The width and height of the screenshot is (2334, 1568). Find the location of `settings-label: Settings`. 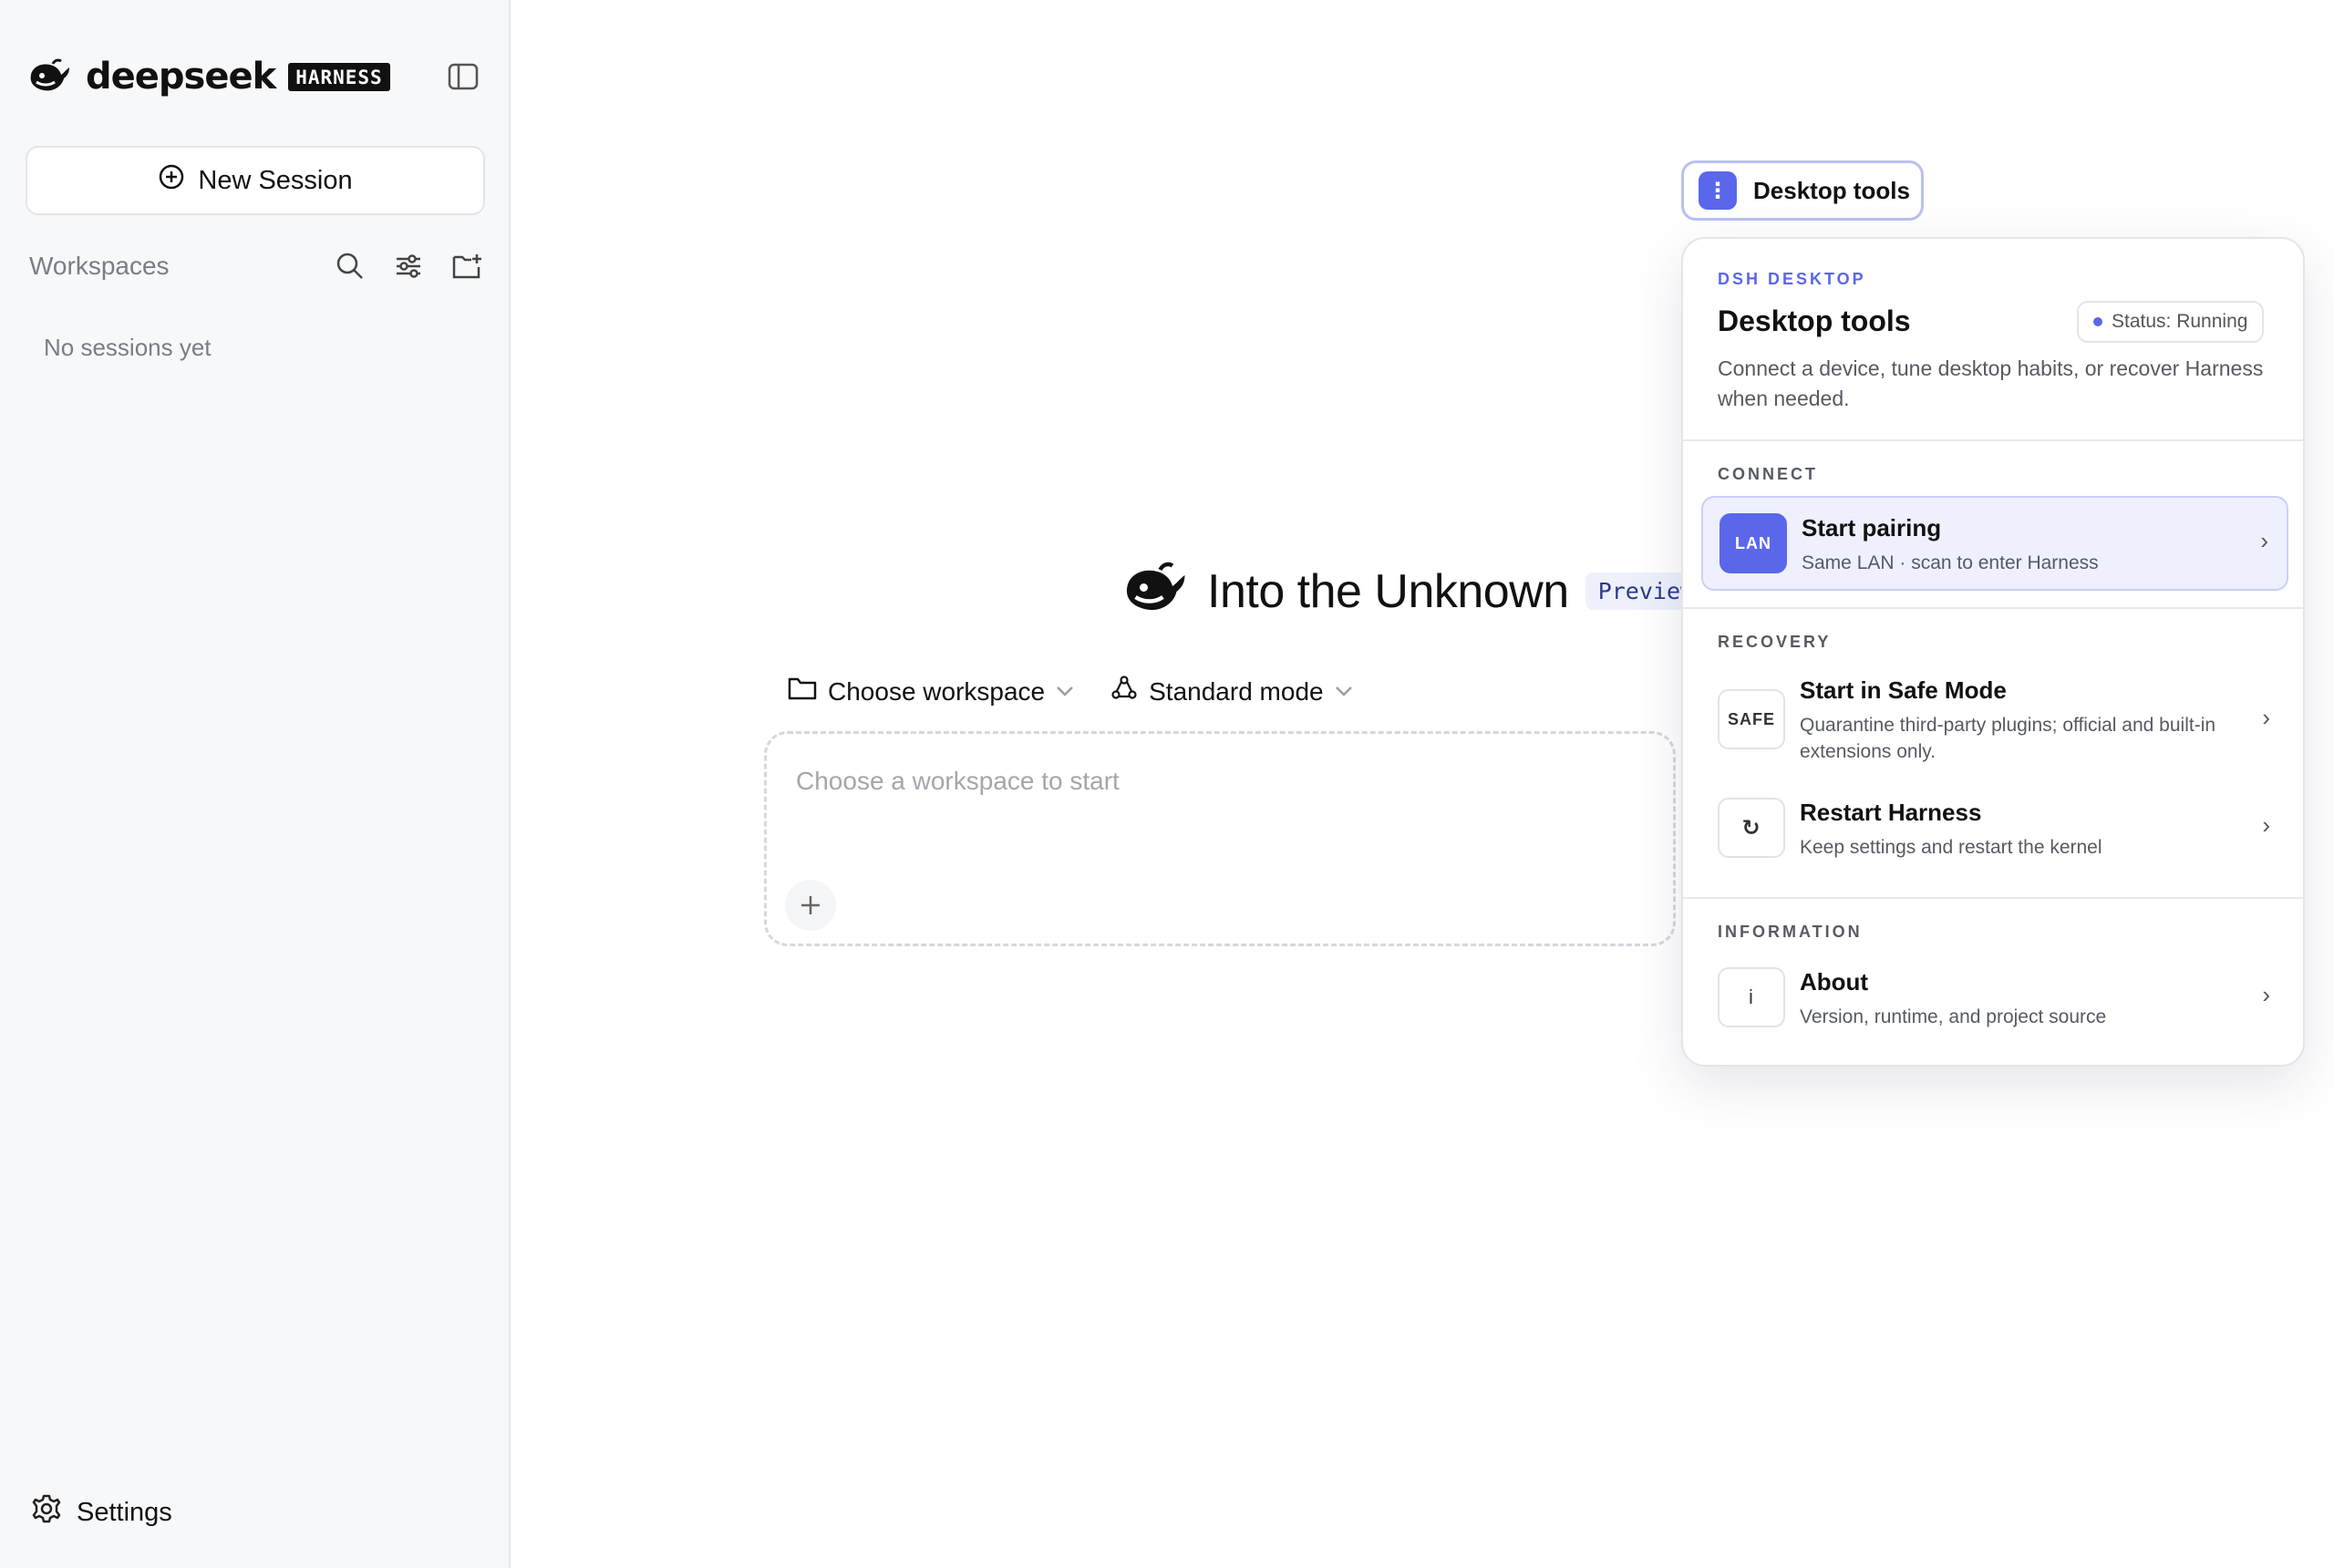

settings-label: Settings is located at coordinates (124, 1512).